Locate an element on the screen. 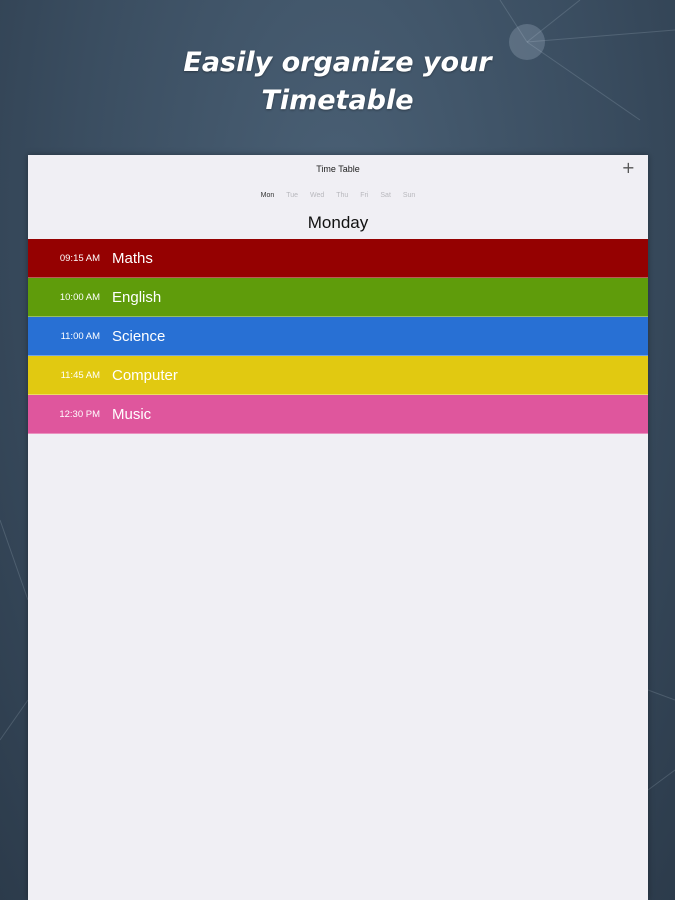 The image size is (675, 900). class-subject: Maths is located at coordinates (132, 258).